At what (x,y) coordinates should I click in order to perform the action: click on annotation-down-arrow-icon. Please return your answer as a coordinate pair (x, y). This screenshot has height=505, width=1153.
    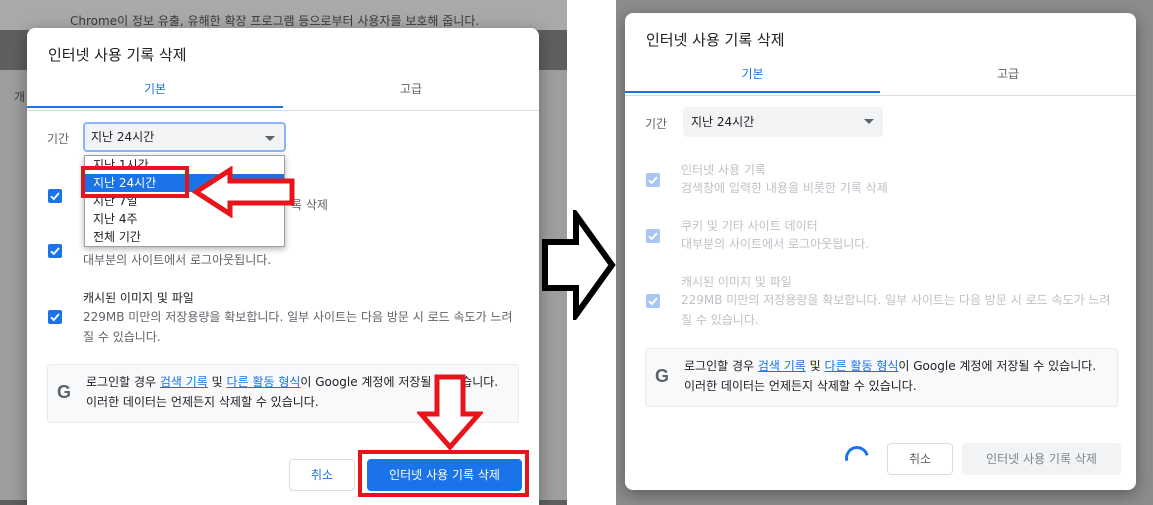
    Looking at the image, I should click on (450, 412).